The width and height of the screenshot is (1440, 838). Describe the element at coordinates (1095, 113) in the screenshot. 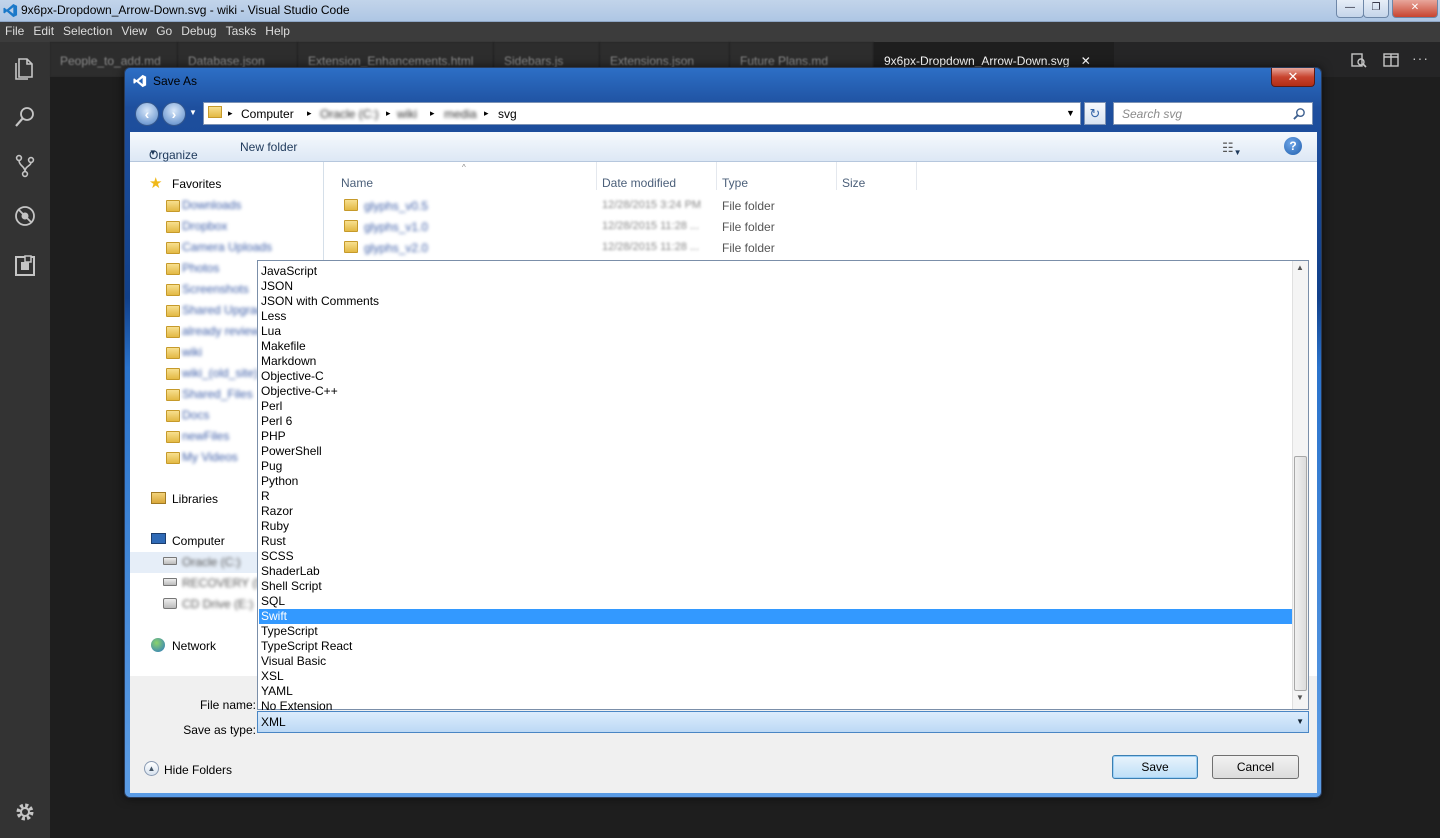

I see `refresh-button: ↻` at that location.